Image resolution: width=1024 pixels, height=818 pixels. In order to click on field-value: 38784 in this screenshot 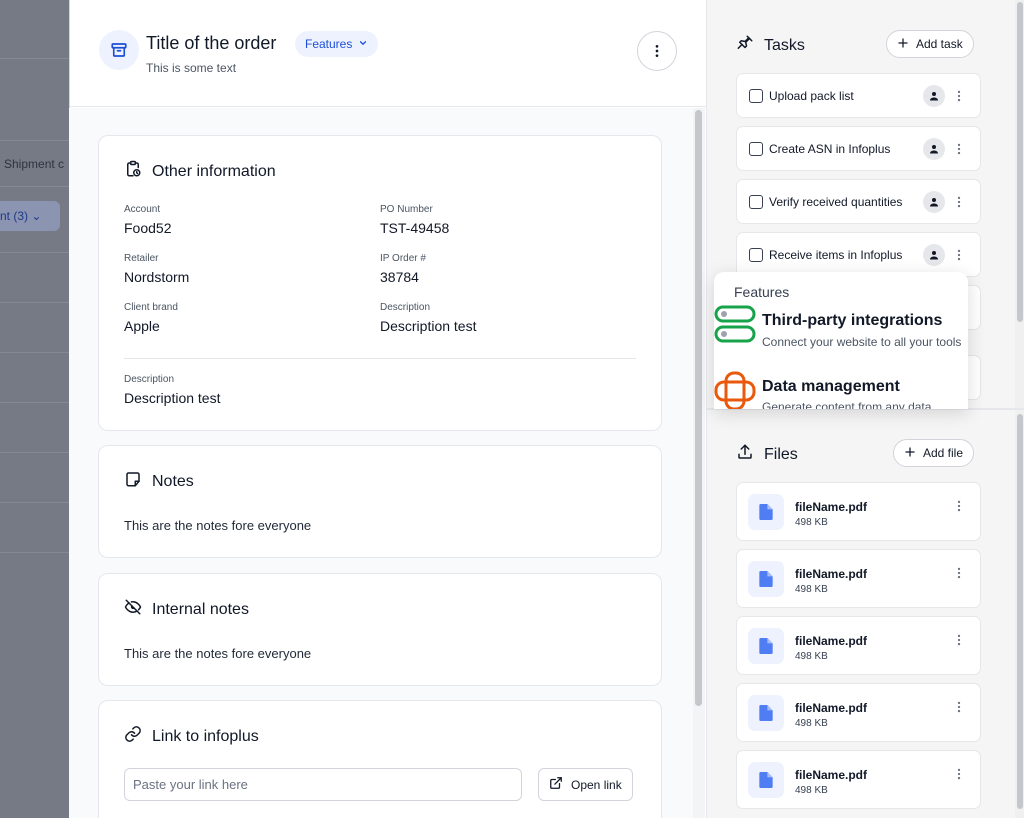, I will do `click(399, 277)`.